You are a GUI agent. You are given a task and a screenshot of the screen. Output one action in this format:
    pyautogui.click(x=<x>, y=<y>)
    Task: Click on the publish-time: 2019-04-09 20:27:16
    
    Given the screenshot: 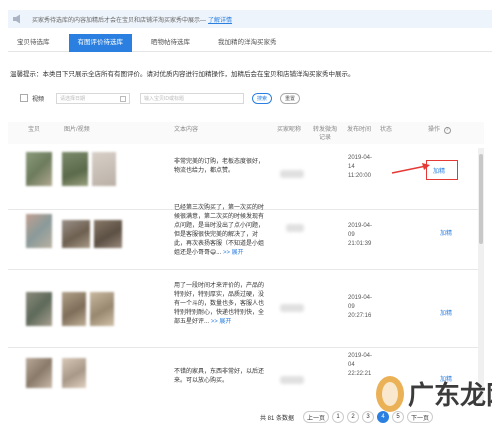 What is the action you would take?
    pyautogui.click(x=360, y=307)
    